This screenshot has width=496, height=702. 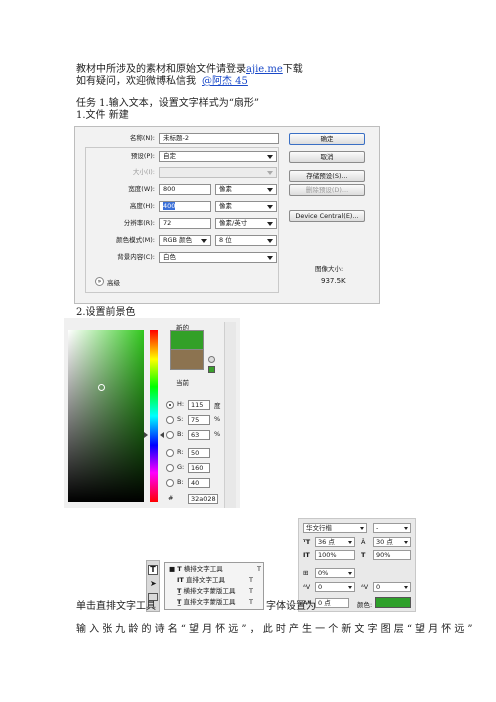 I want to click on horizontal-scale-icon: T, so click(x=363, y=555).